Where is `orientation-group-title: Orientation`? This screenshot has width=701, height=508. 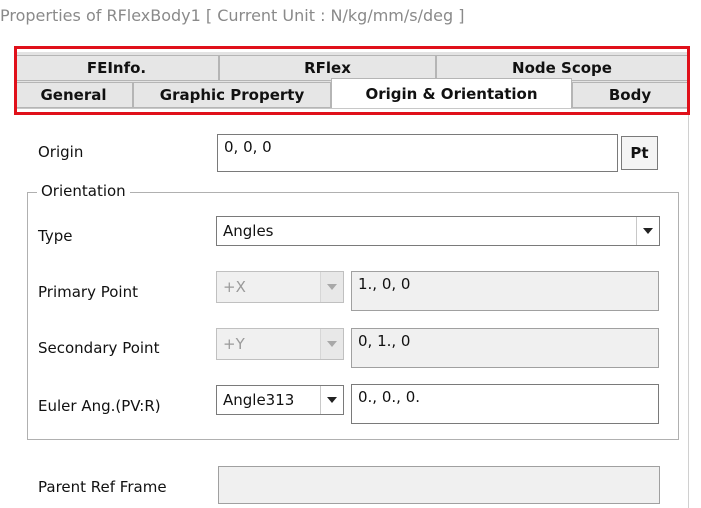 orientation-group-title: Orientation is located at coordinates (83, 191).